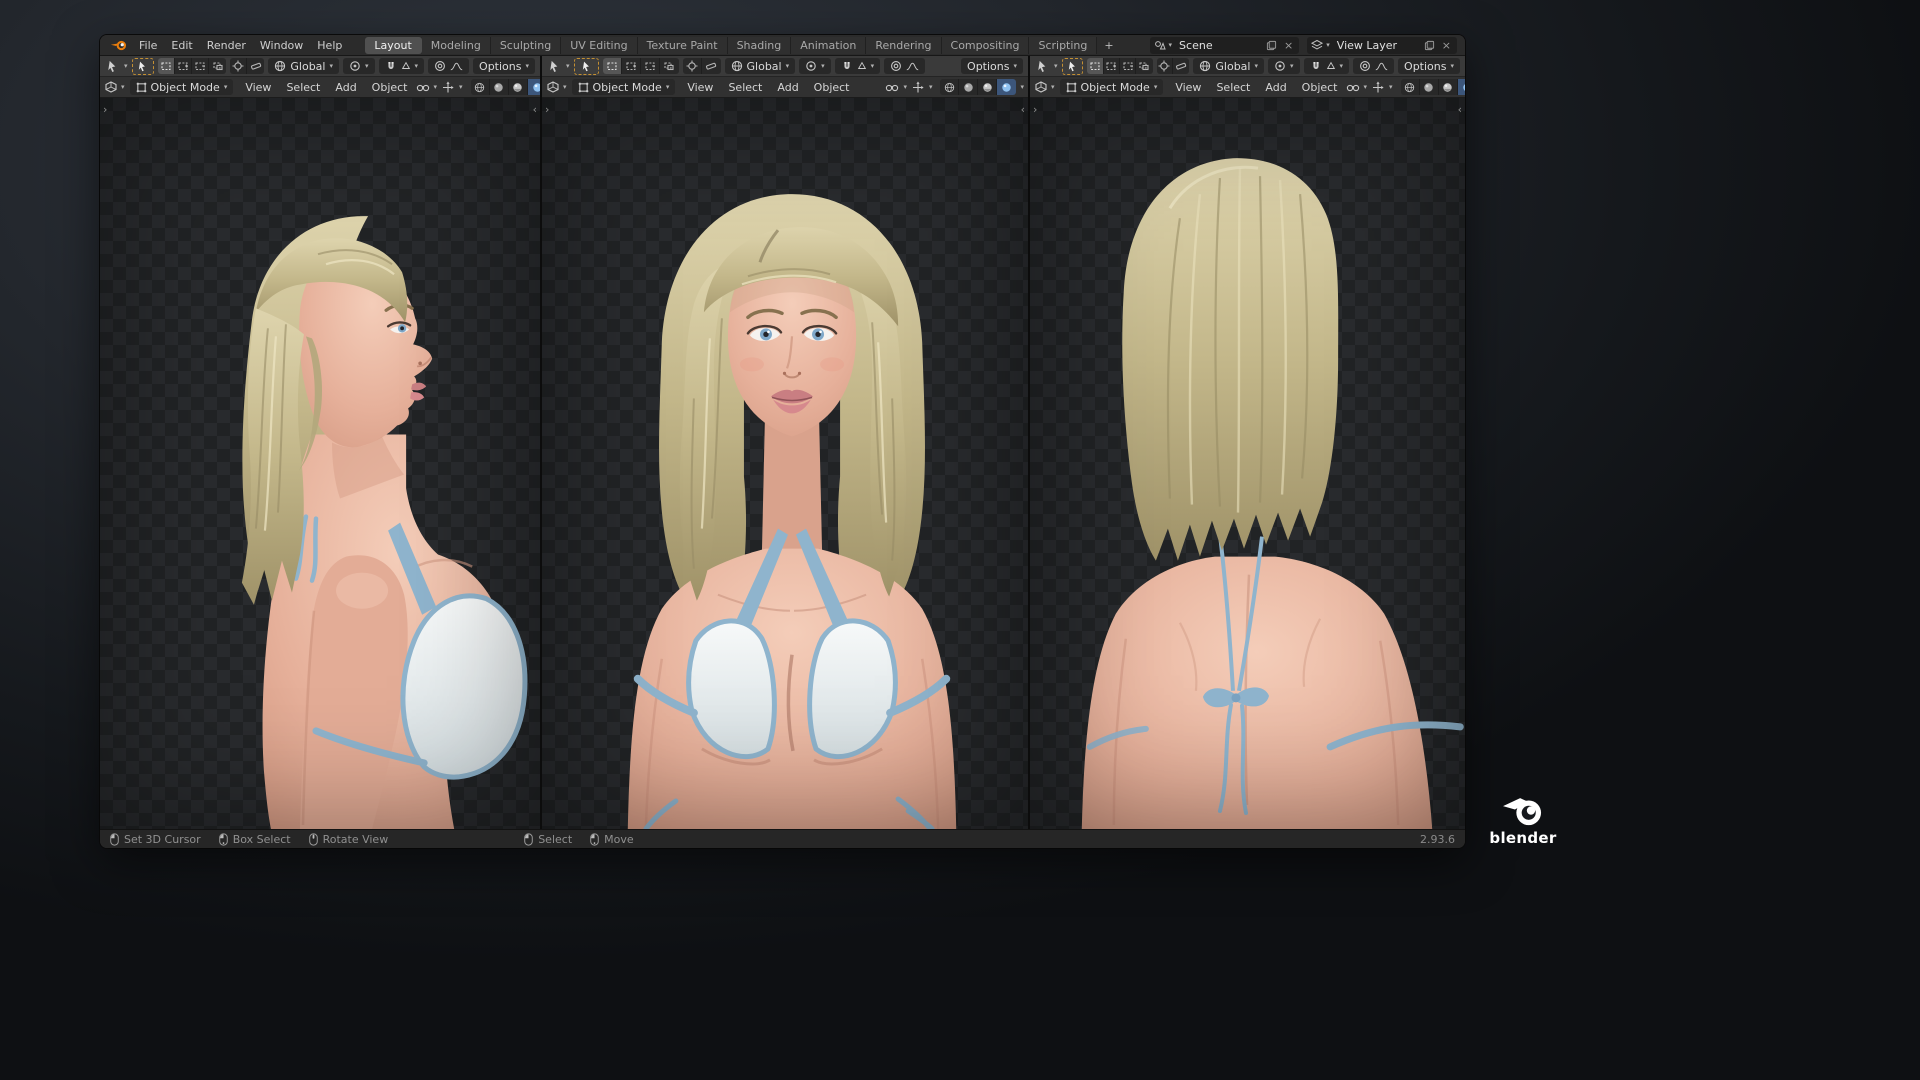 This screenshot has height=1080, width=1920. What do you see at coordinates (599, 45) in the screenshot?
I see `tab-uv-editing: UV Editing` at bounding box center [599, 45].